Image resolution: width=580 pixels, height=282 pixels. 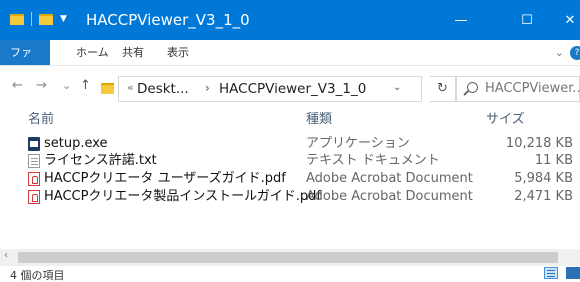 What do you see at coordinates (37, 275) in the screenshot?
I see `item-count: 4 個の項目` at bounding box center [37, 275].